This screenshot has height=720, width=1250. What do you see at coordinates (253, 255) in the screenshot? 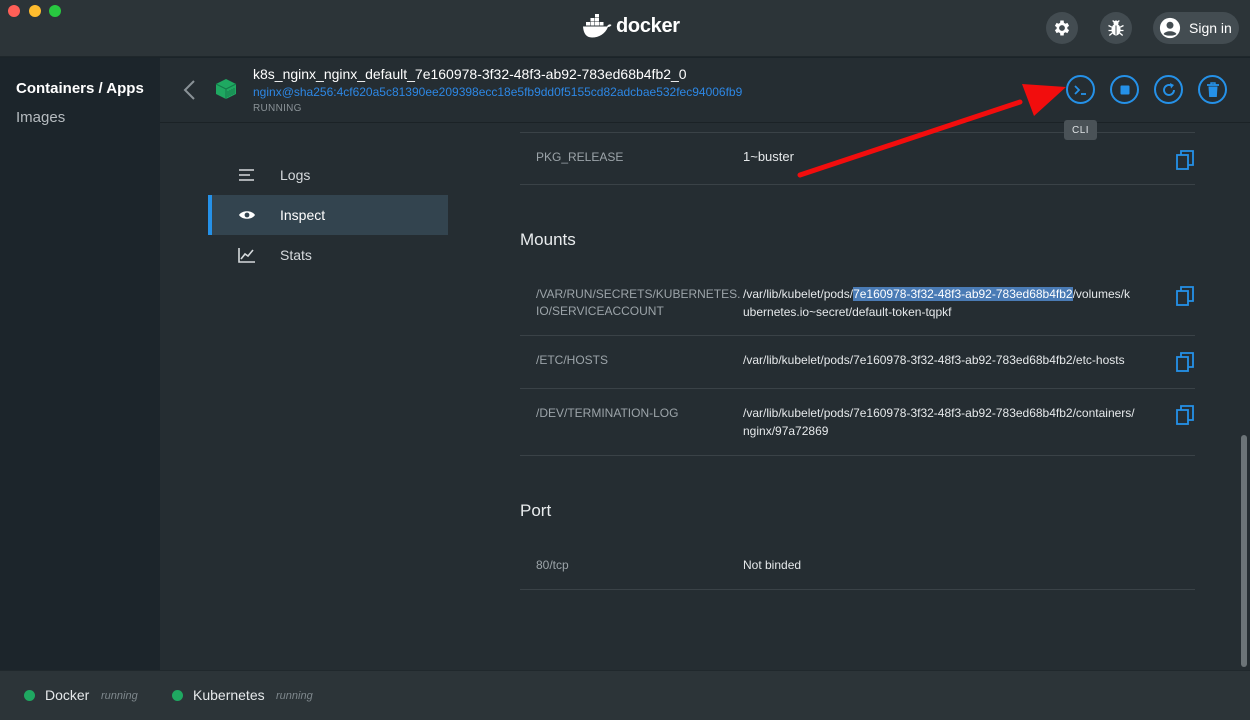
I see `chart-icon` at bounding box center [253, 255].